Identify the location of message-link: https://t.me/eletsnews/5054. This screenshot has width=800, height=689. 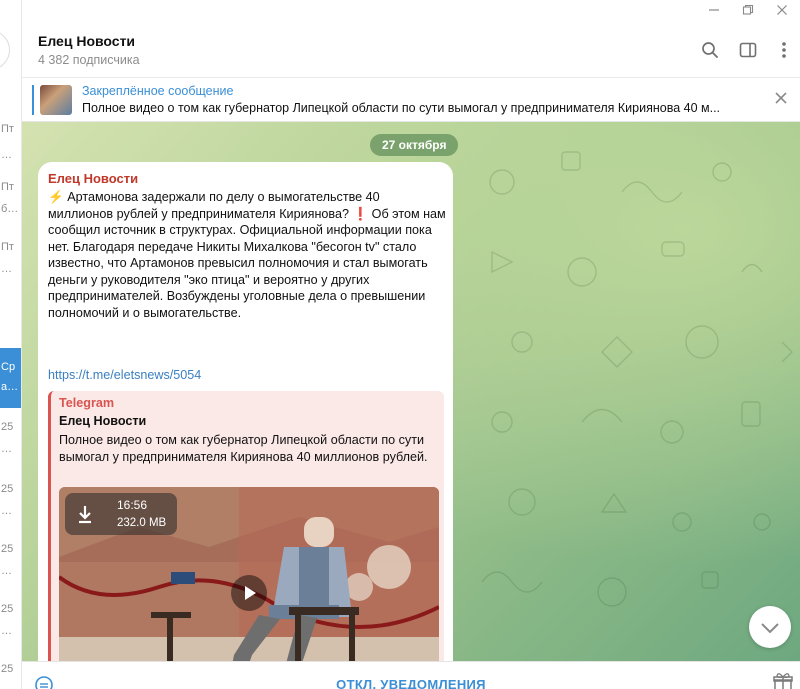
(124, 375).